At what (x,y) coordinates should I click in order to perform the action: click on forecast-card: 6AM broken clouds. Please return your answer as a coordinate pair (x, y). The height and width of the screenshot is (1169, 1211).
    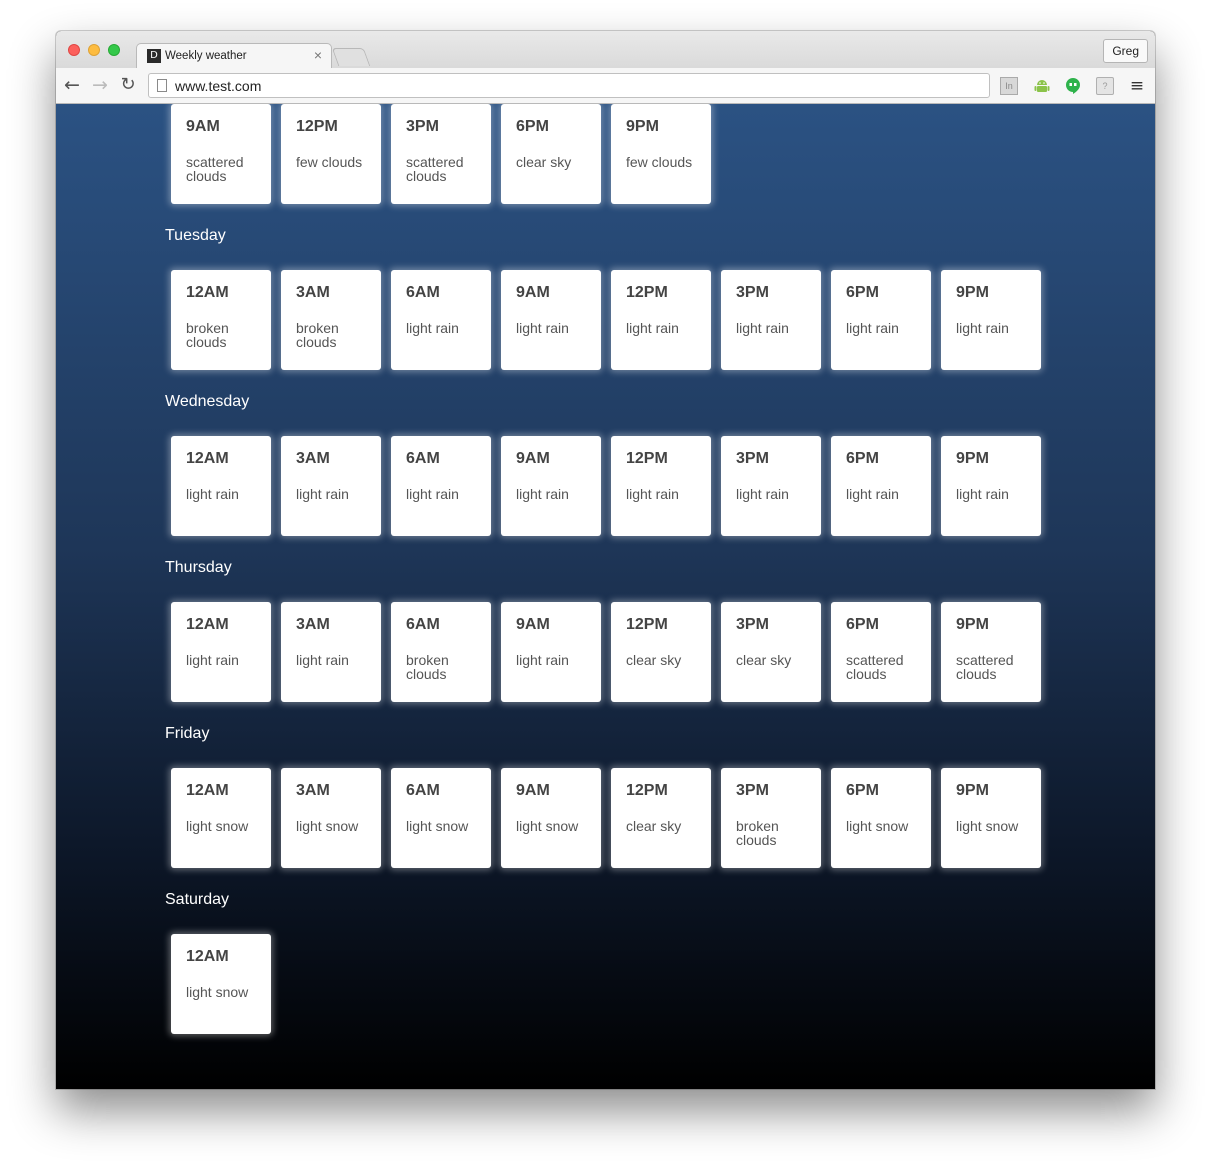
    Looking at the image, I should click on (441, 652).